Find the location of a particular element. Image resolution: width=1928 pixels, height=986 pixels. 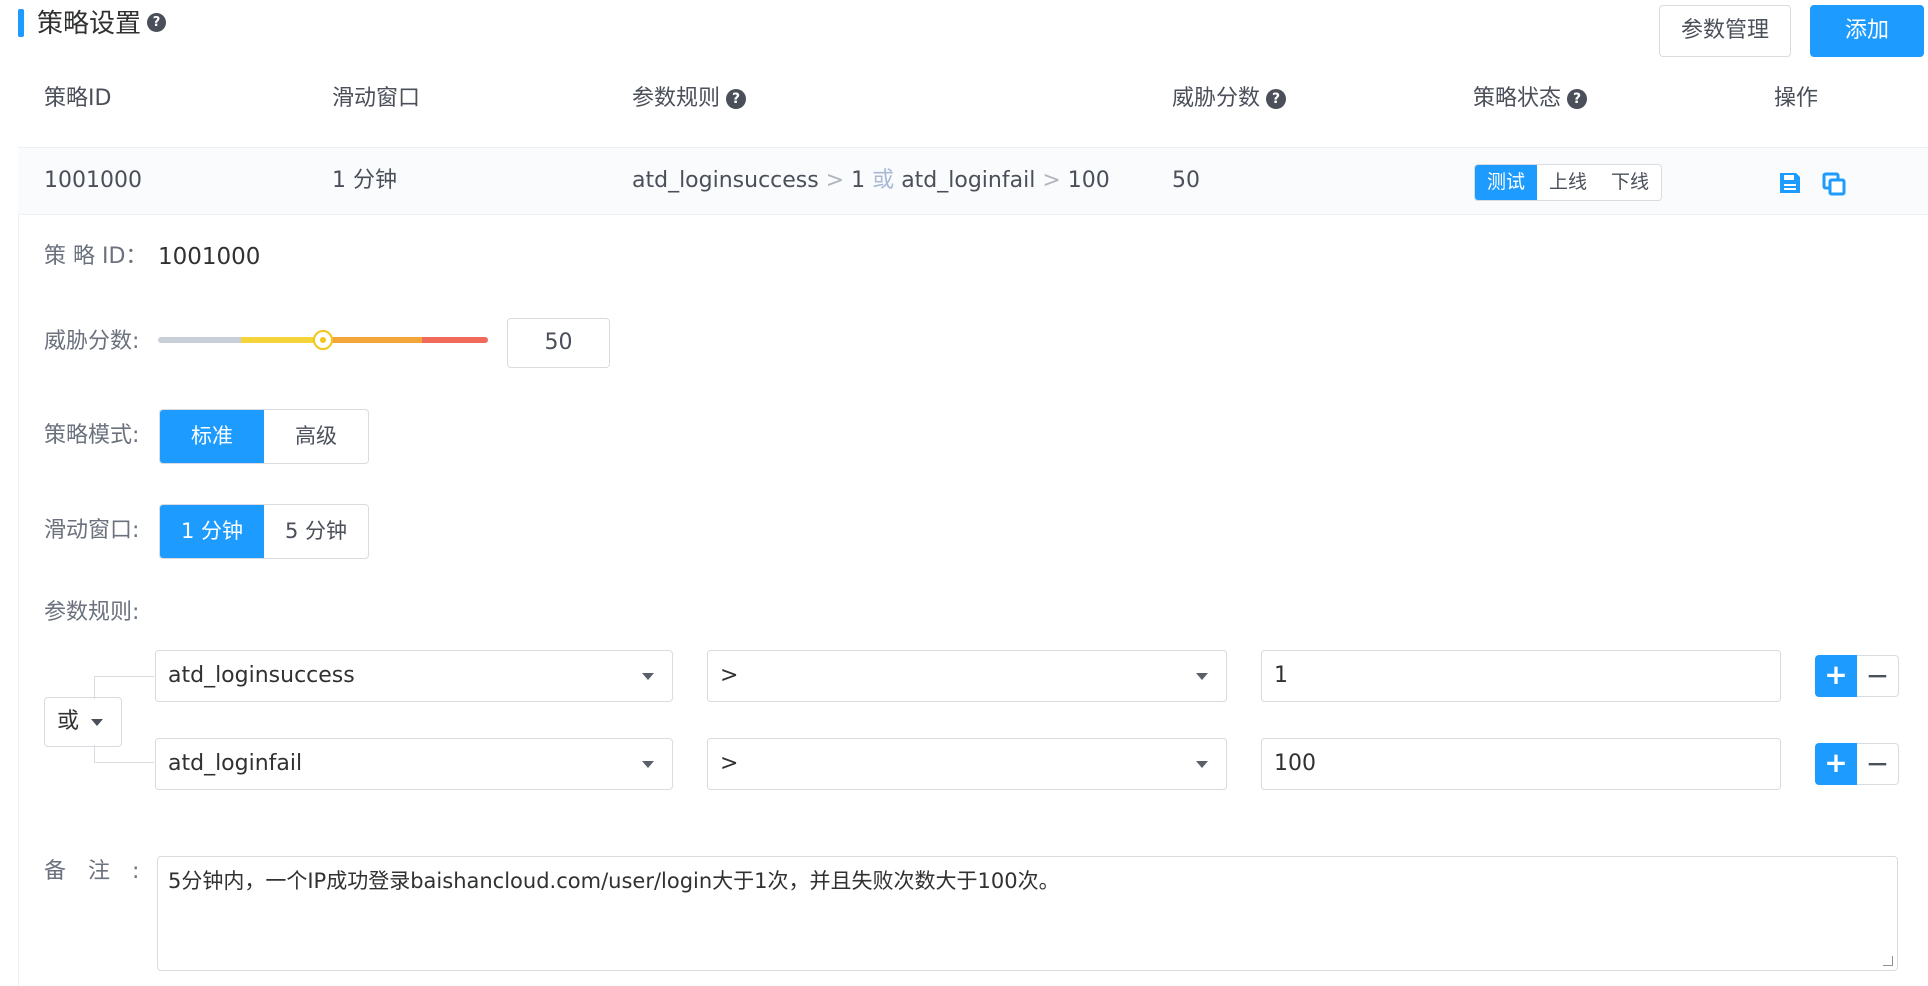

status-online-option: 上线 is located at coordinates (1568, 182).